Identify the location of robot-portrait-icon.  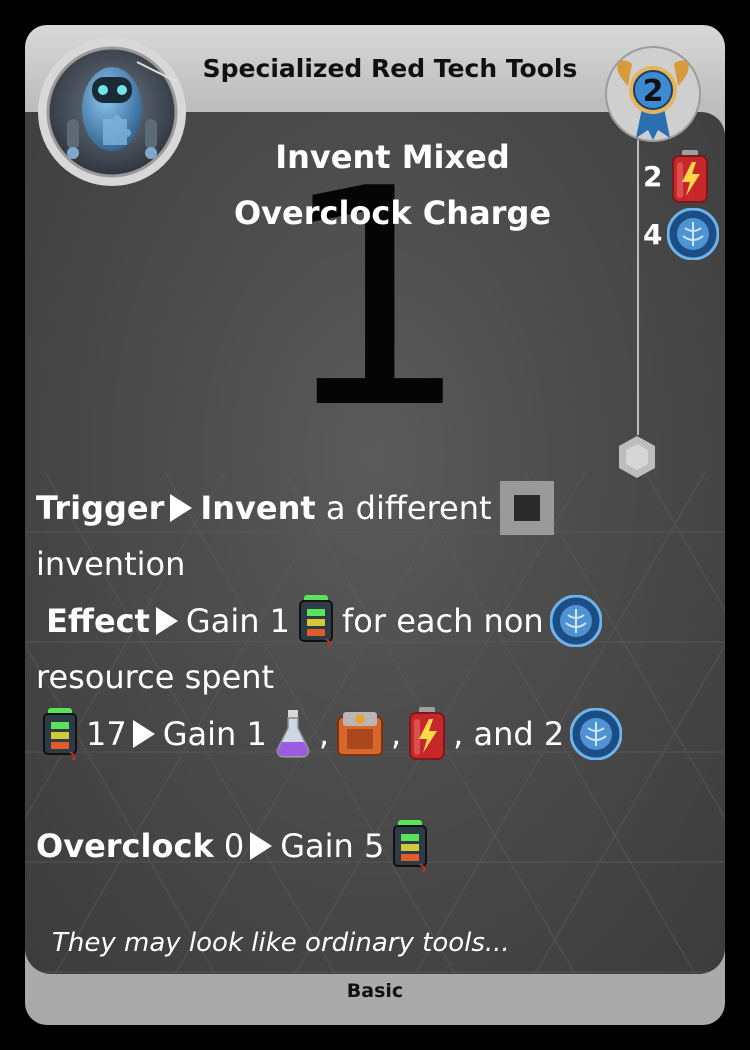
(112, 112).